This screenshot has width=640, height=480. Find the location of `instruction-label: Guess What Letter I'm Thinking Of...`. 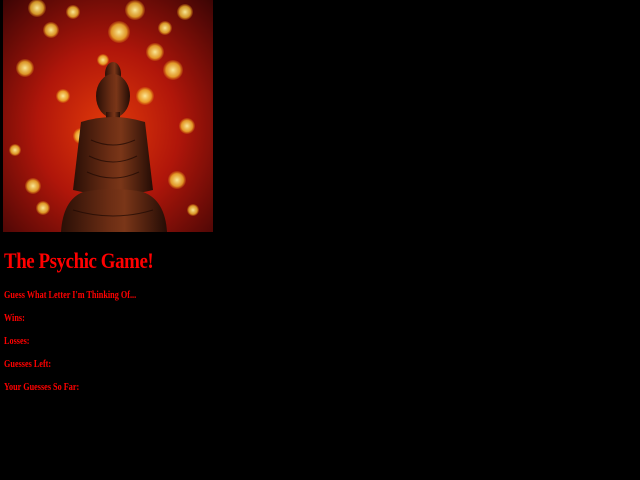

instruction-label: Guess What Letter I'm Thinking Of... is located at coordinates (70, 295).